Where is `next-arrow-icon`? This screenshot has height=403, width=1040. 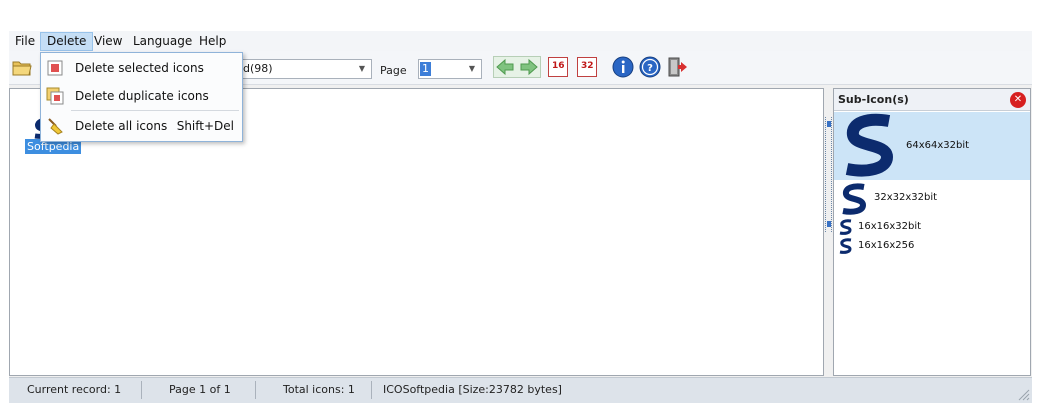 next-arrow-icon is located at coordinates (529, 67).